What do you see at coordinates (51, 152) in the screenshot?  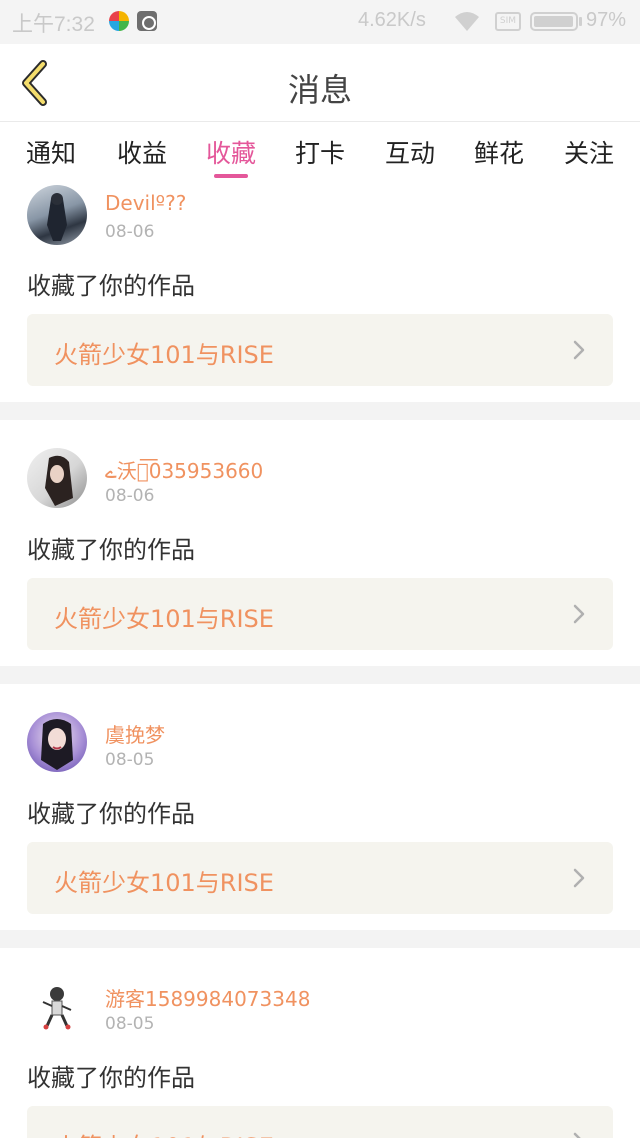 I see `tab-notice: 通知` at bounding box center [51, 152].